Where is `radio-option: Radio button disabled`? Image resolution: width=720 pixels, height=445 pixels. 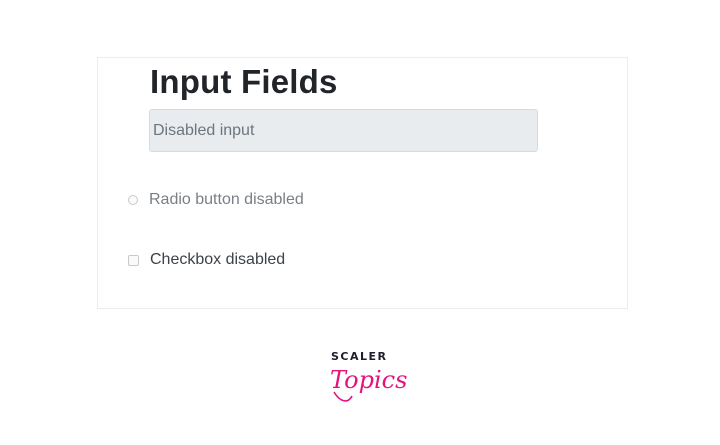
radio-option: Radio button disabled is located at coordinates (216, 200).